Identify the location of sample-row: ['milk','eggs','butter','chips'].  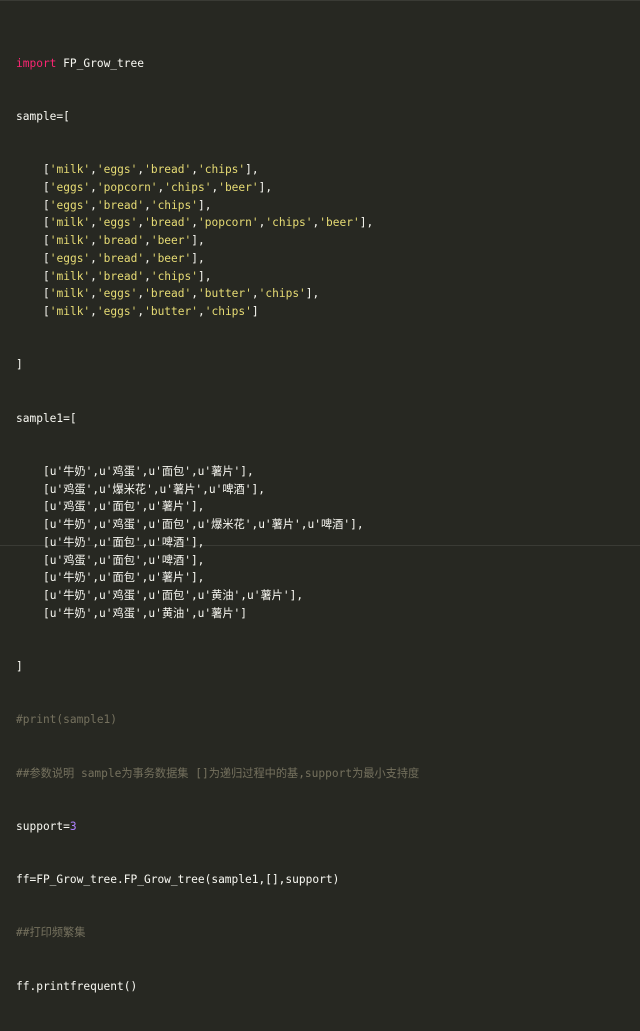
(217, 312).